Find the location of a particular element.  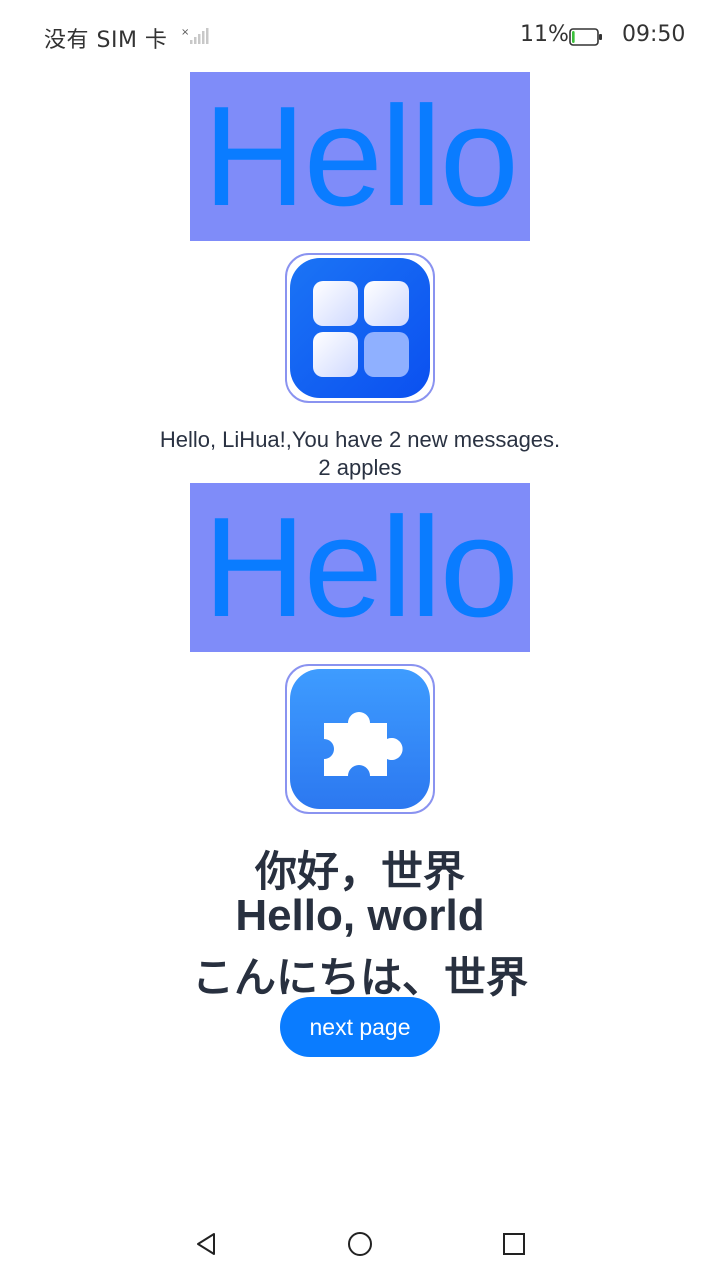

new-messages-text: Hello, LiHua!,You have 2 new messages. is located at coordinates (360, 439).